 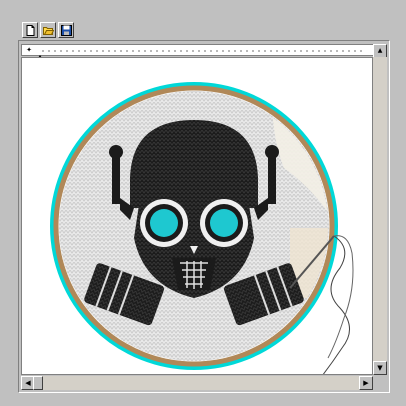 I want to click on save-disk-icon, so click(x=66, y=30).